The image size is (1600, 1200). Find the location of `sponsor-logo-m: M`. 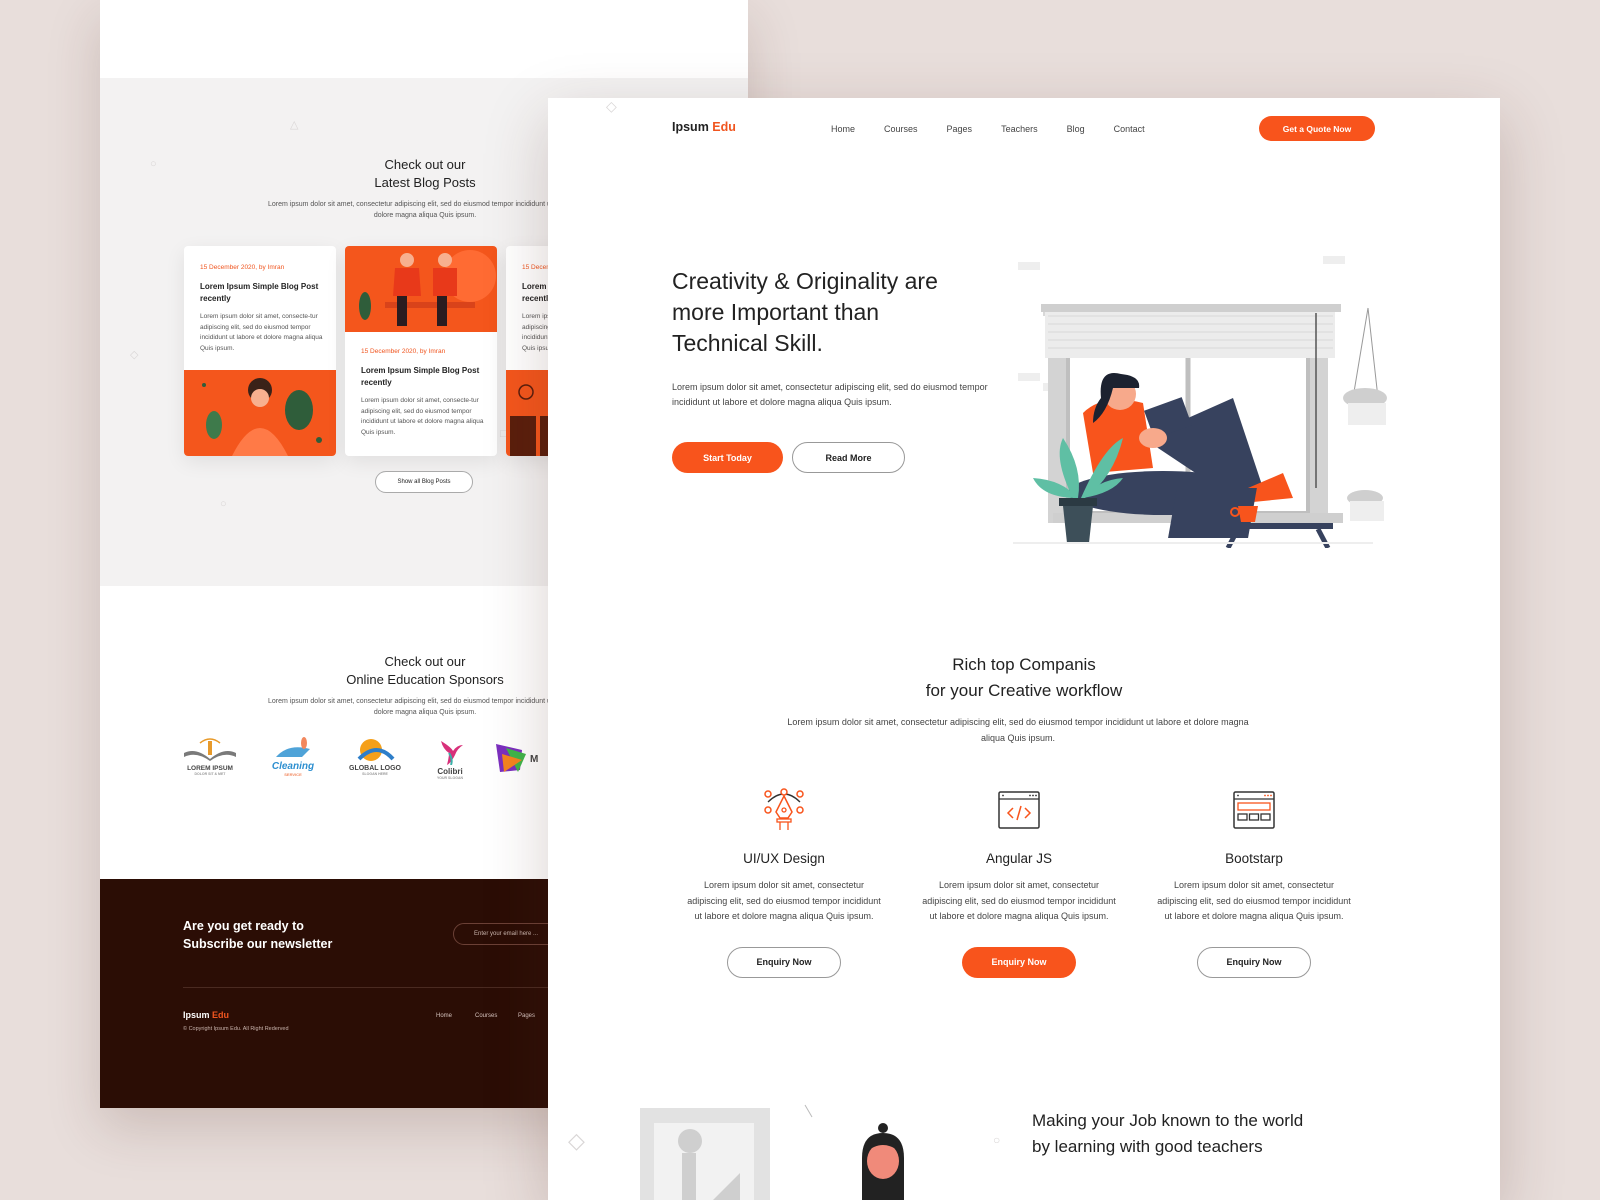

sponsor-logo-m: M is located at coordinates (522, 759).